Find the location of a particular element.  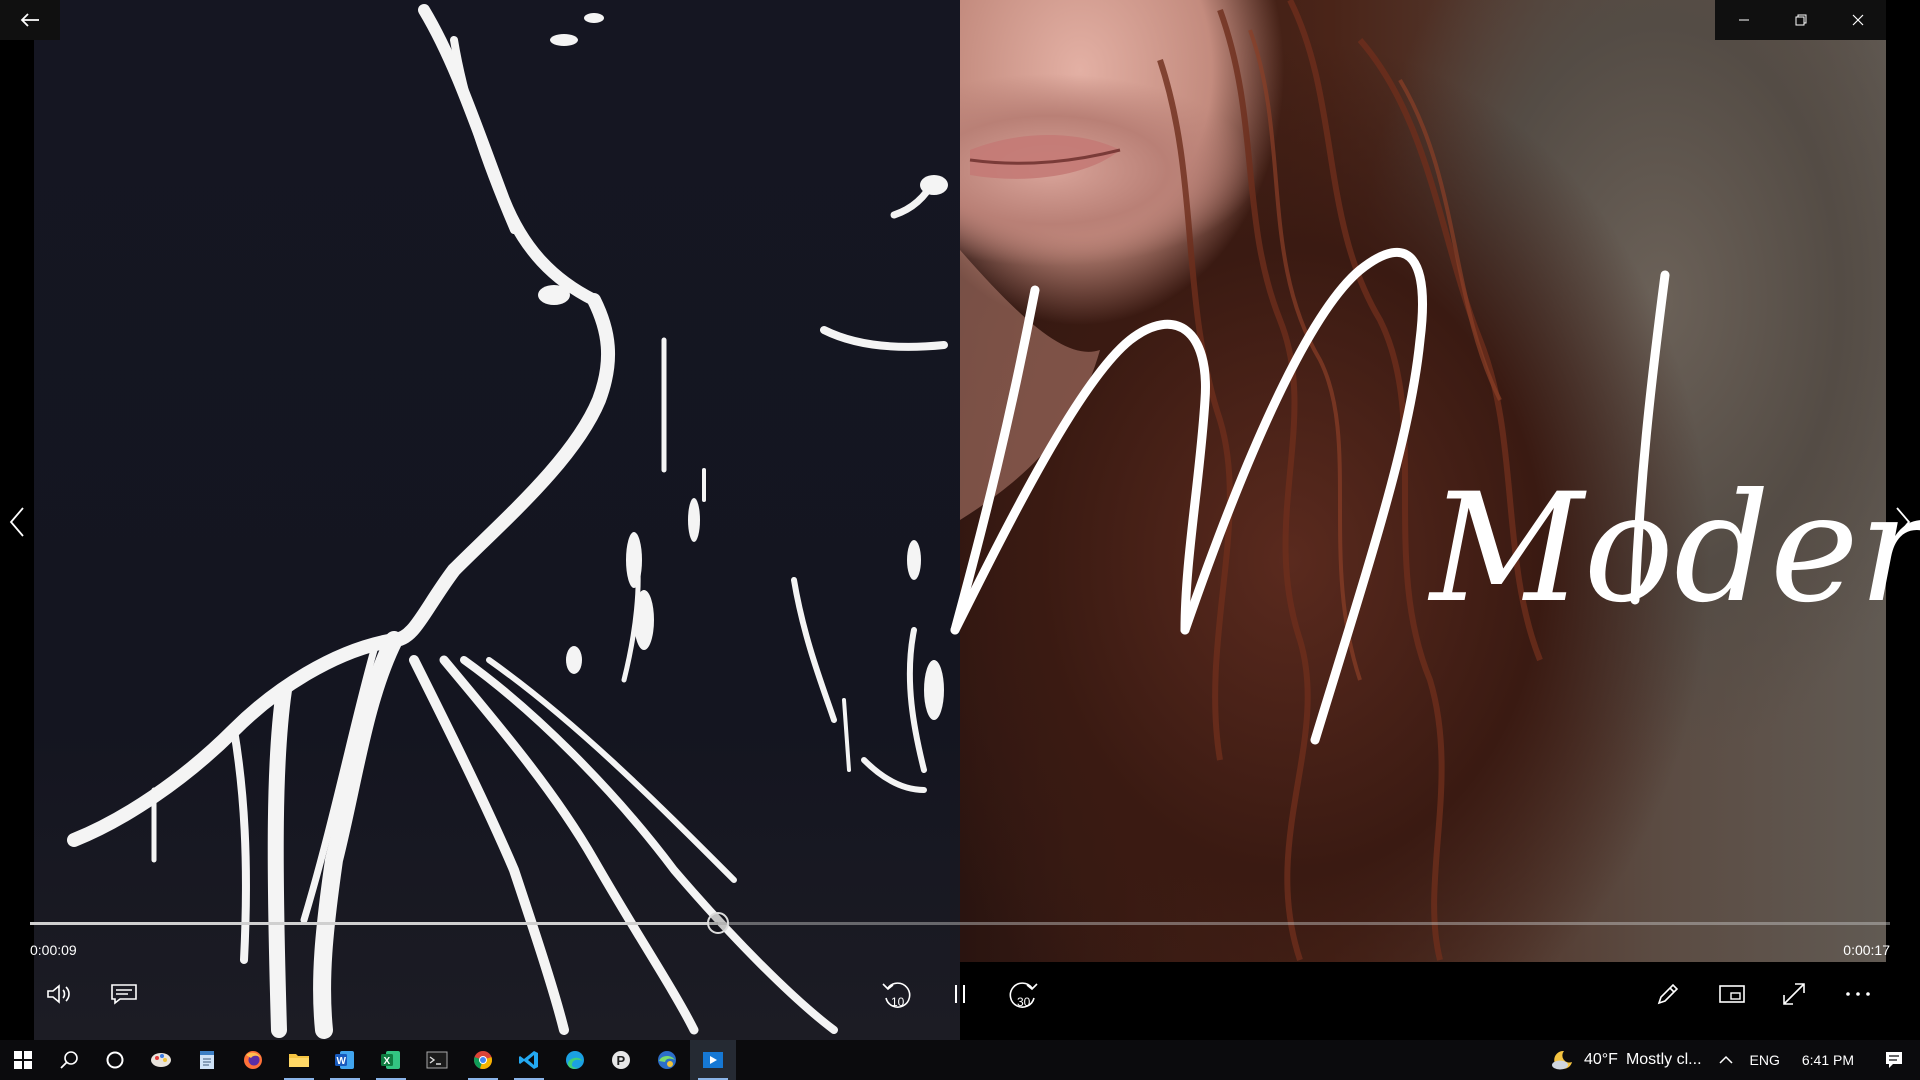

volume-button is located at coordinates (60, 994).